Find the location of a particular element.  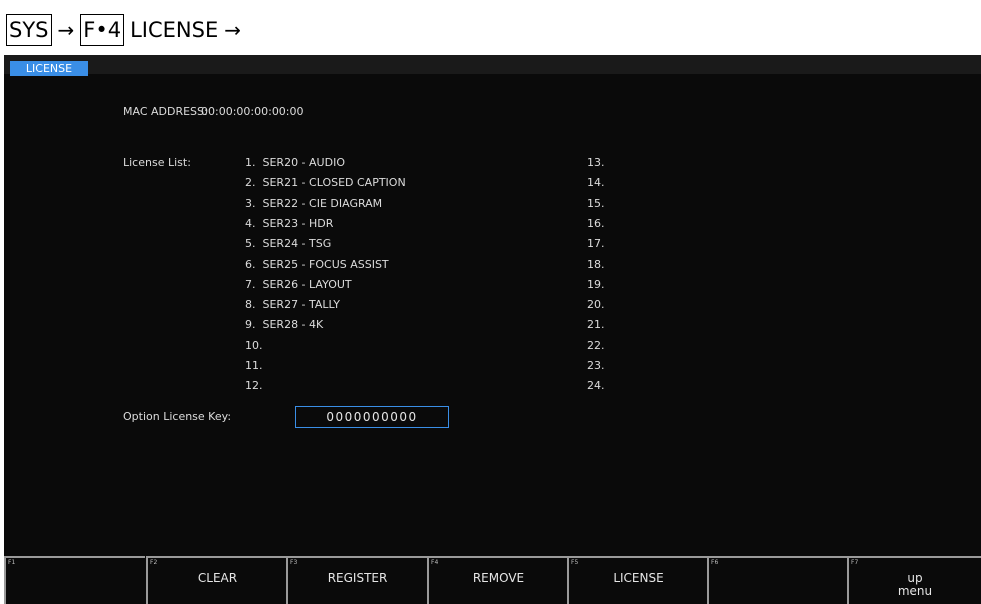

license-list-item: 9. SER28 - 4K is located at coordinates (284, 325).